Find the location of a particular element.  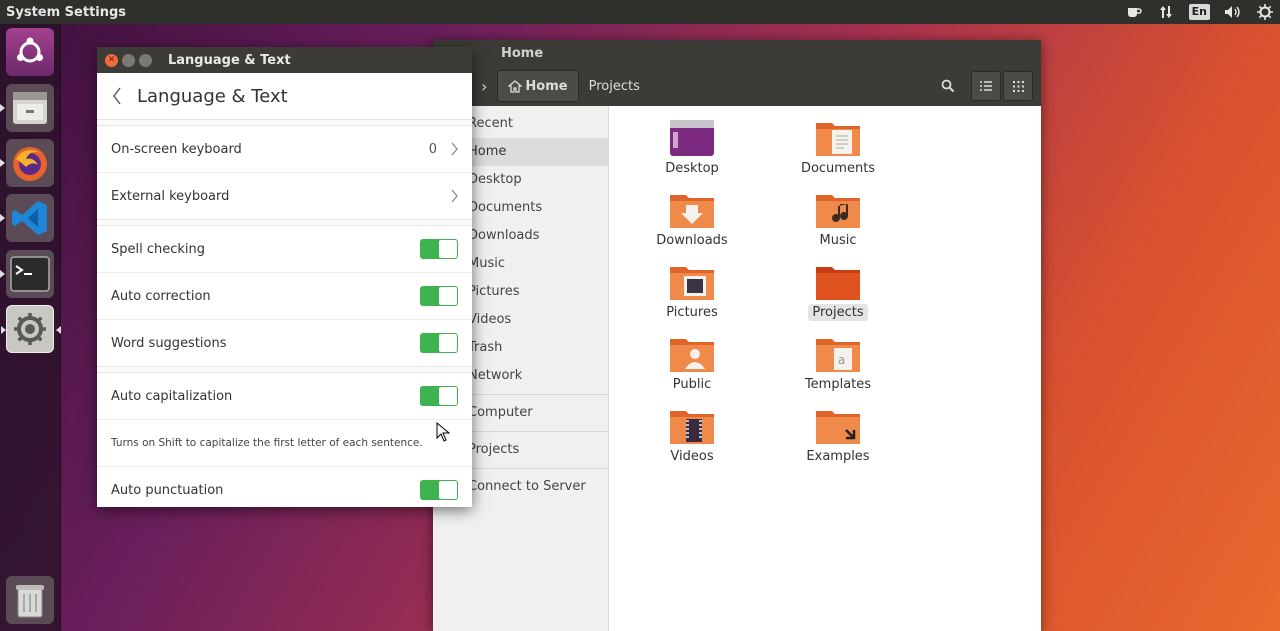

folder-item-projects: Projects is located at coordinates (838, 292).